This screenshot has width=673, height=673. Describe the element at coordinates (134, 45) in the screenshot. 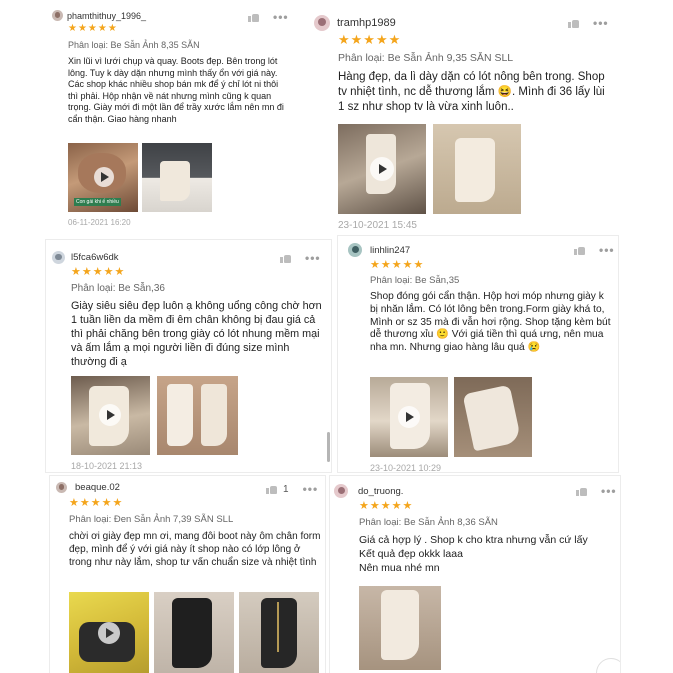

I see `variant-label: Phân loại: Be Sẫn Ảnh 8,35 SẴN` at that location.